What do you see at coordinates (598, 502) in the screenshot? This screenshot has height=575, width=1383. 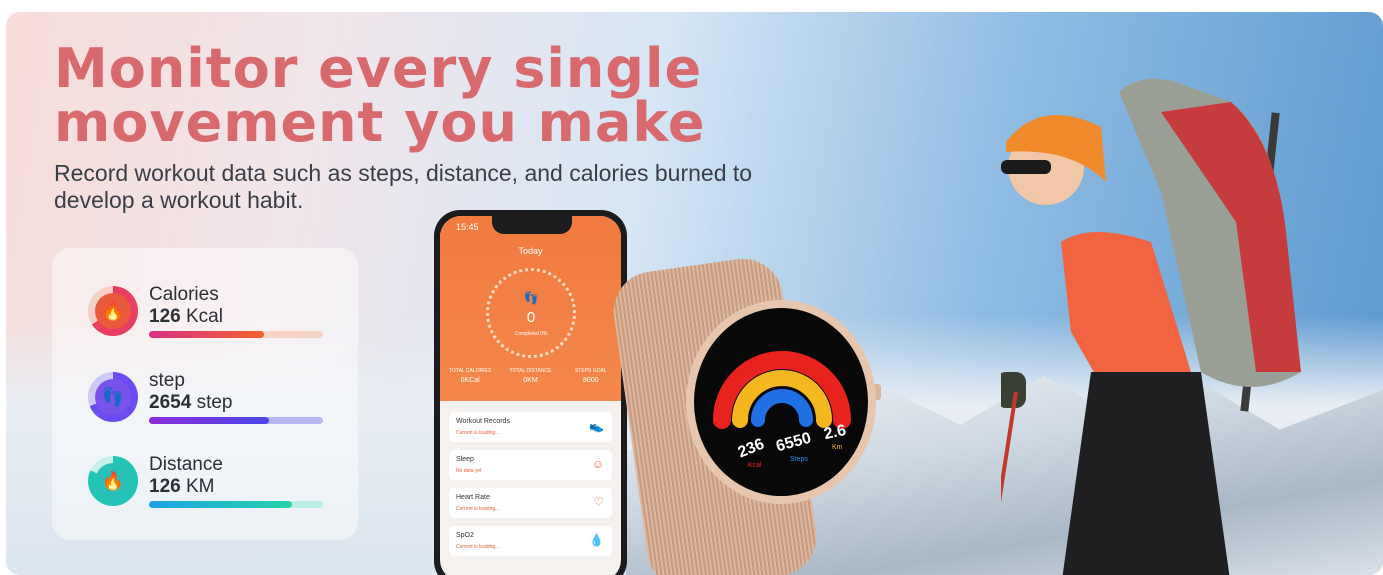 I see `heart-icon: ♡` at bounding box center [598, 502].